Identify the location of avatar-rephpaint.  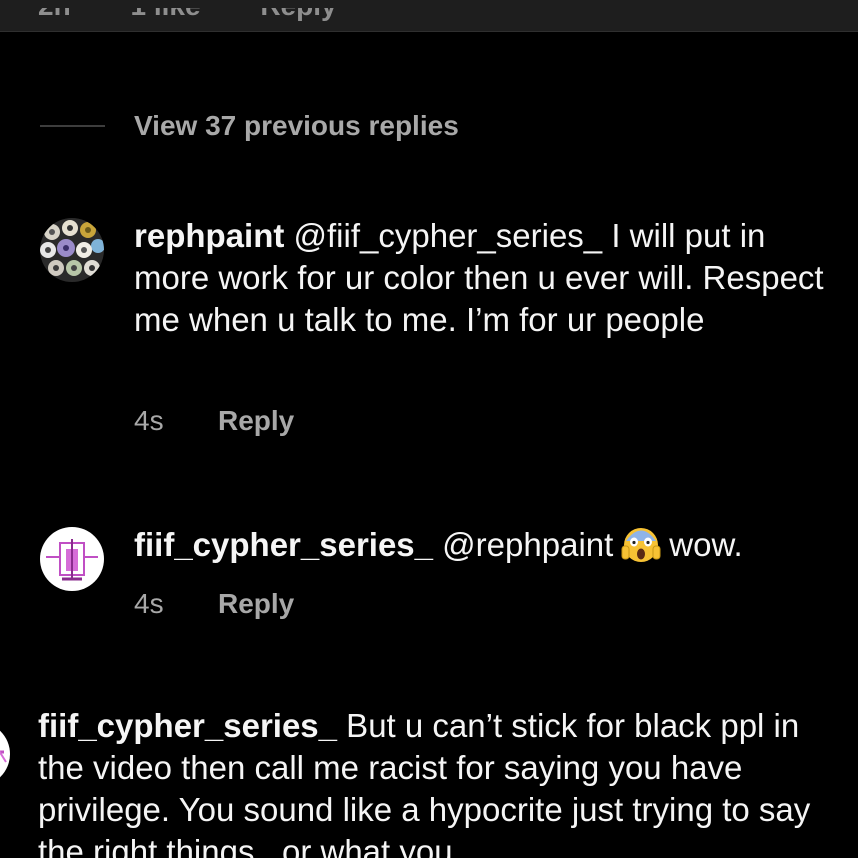
(72, 250).